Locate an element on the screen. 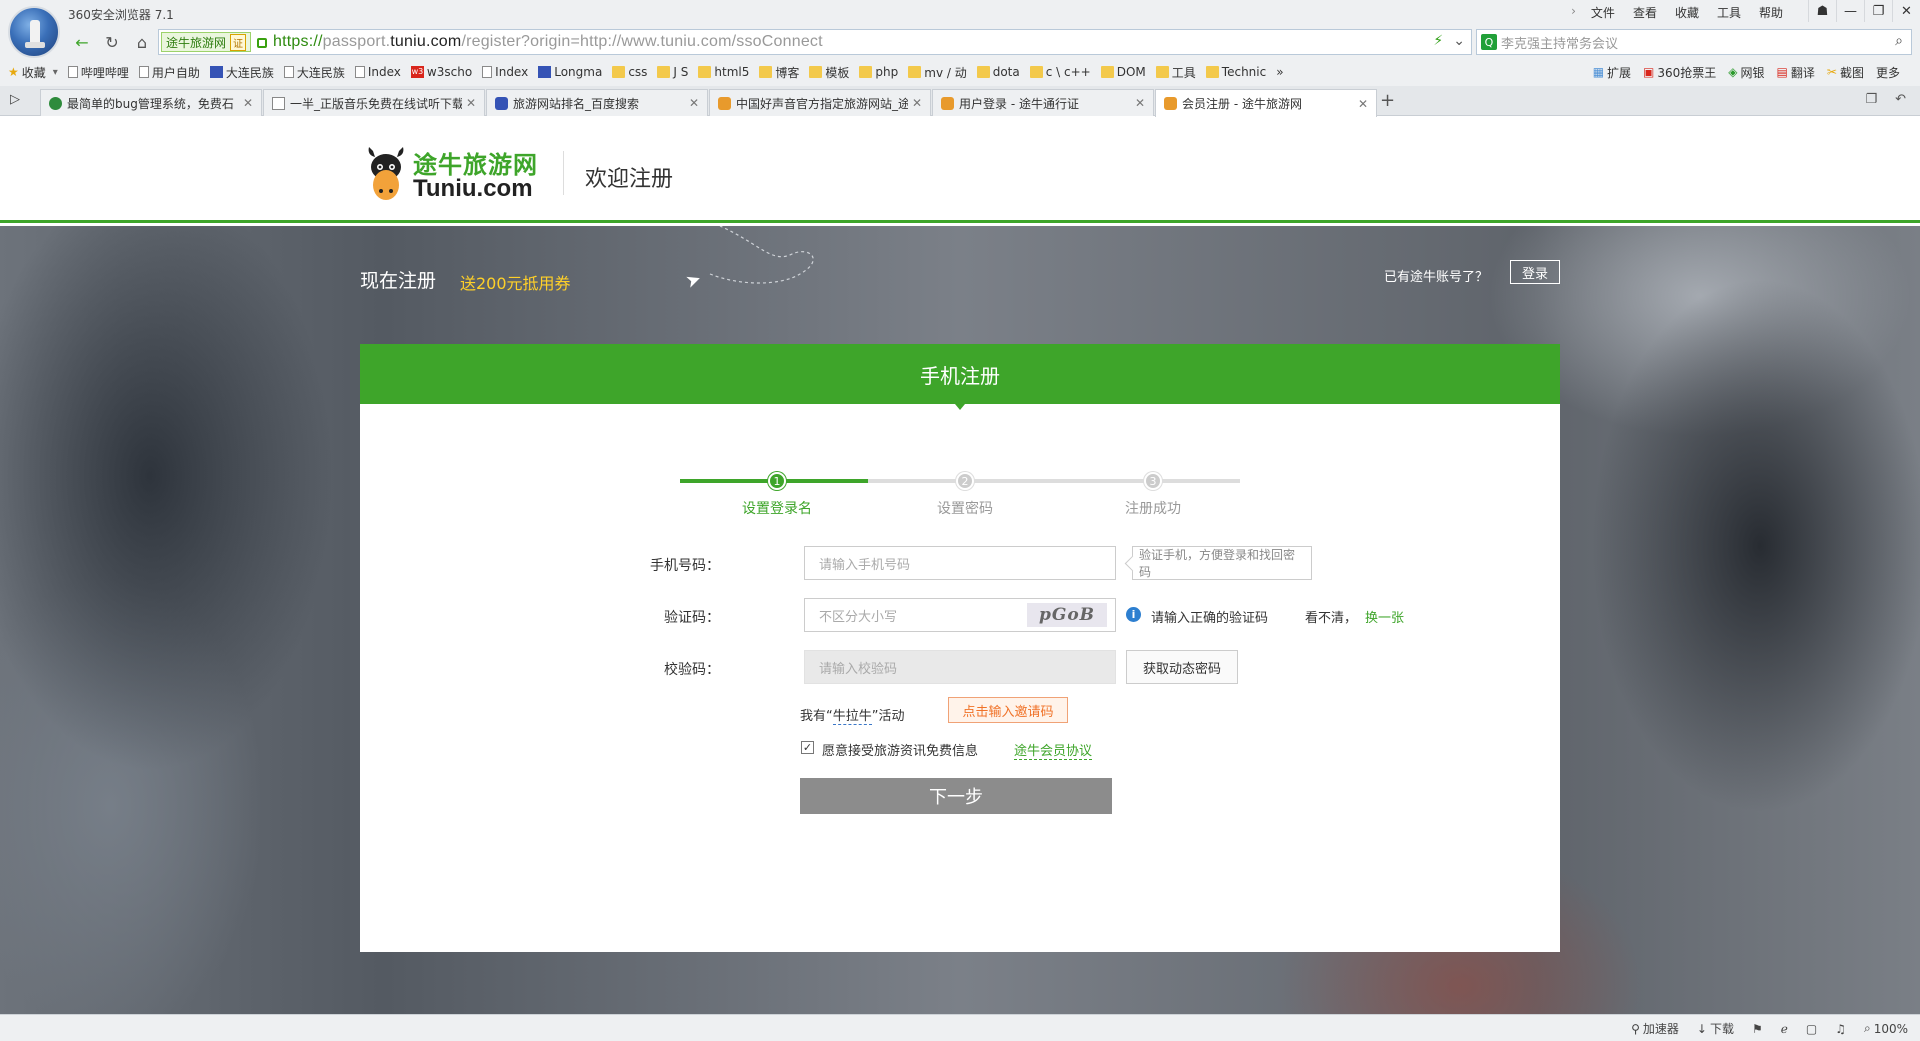  new-tab-icon: + is located at coordinates (1387, 100).